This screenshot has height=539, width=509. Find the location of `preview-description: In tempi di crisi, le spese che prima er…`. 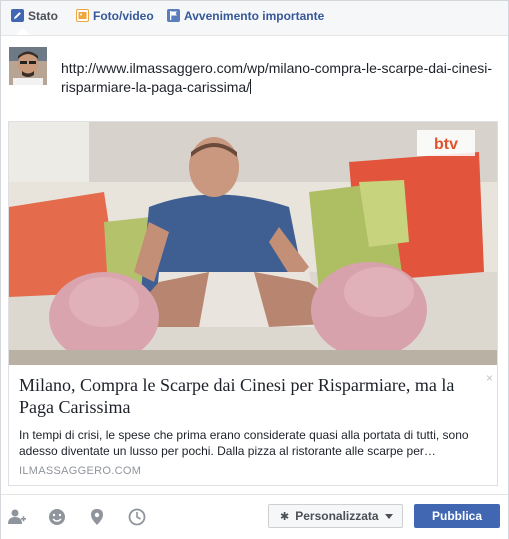

preview-description: In tempi di crisi, le spese che prima er… is located at coordinates (252, 443).